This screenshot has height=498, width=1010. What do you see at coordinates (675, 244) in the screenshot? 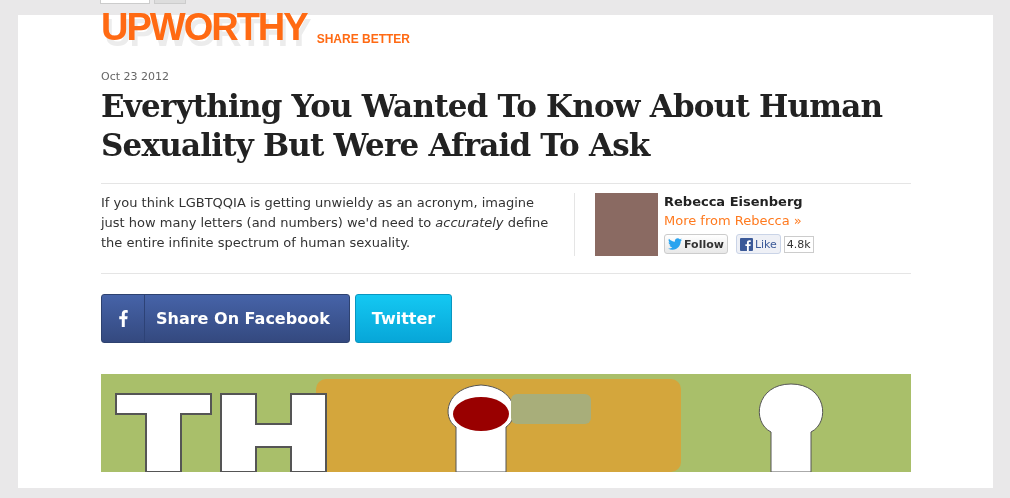
I see `bird-icon` at bounding box center [675, 244].